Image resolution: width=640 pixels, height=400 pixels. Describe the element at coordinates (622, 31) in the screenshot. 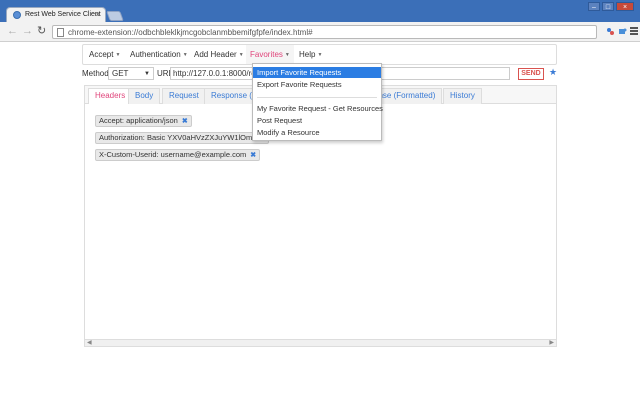

I see `extension-puzzle-icon` at that location.